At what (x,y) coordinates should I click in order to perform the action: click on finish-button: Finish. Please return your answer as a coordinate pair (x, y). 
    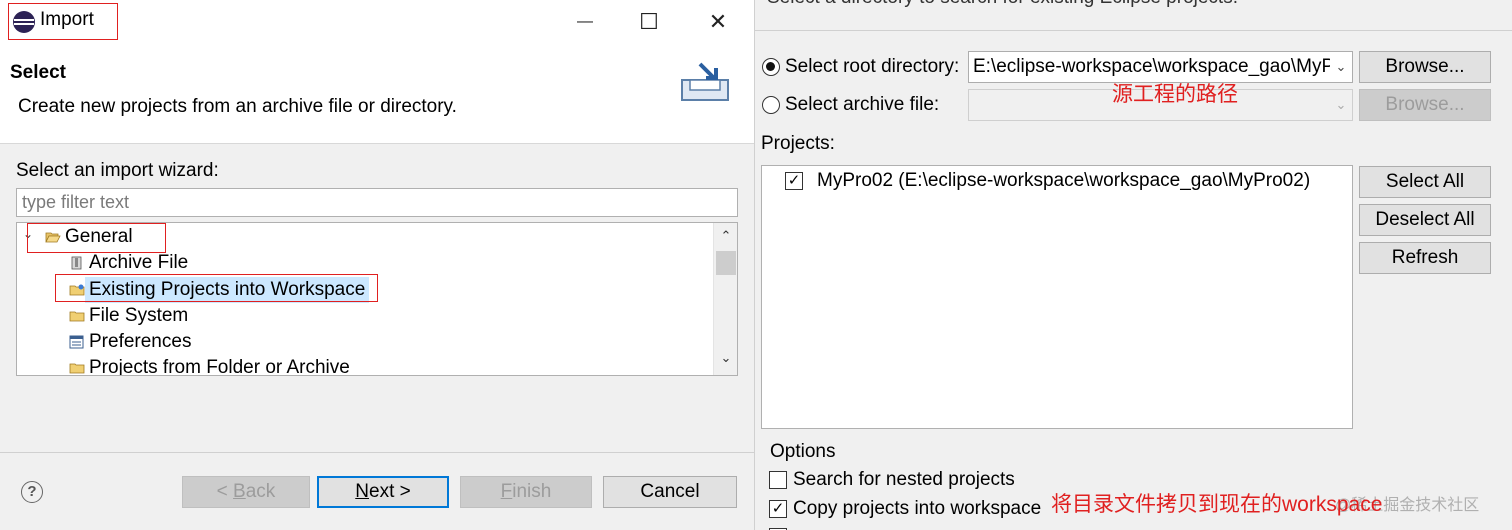
    Looking at the image, I should click on (526, 492).